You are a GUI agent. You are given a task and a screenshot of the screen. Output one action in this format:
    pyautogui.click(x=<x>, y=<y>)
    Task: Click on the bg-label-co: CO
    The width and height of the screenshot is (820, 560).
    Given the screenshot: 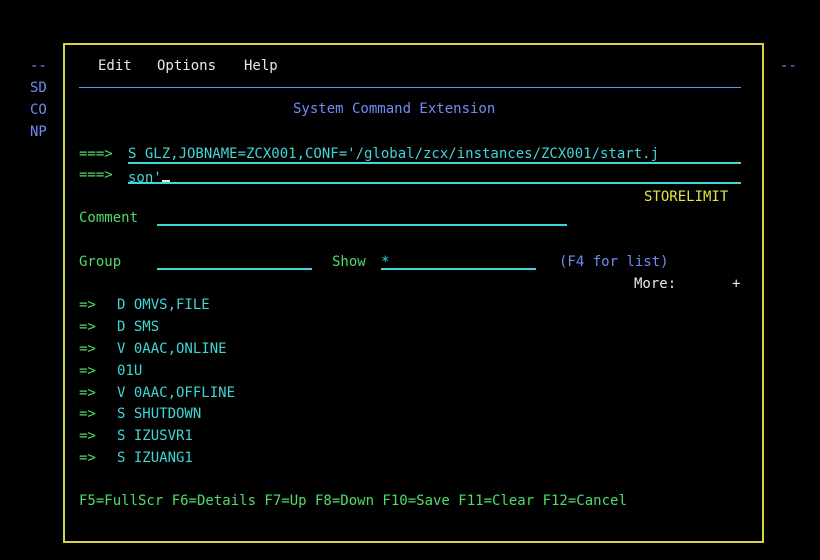 What is the action you would take?
    pyautogui.click(x=38, y=110)
    